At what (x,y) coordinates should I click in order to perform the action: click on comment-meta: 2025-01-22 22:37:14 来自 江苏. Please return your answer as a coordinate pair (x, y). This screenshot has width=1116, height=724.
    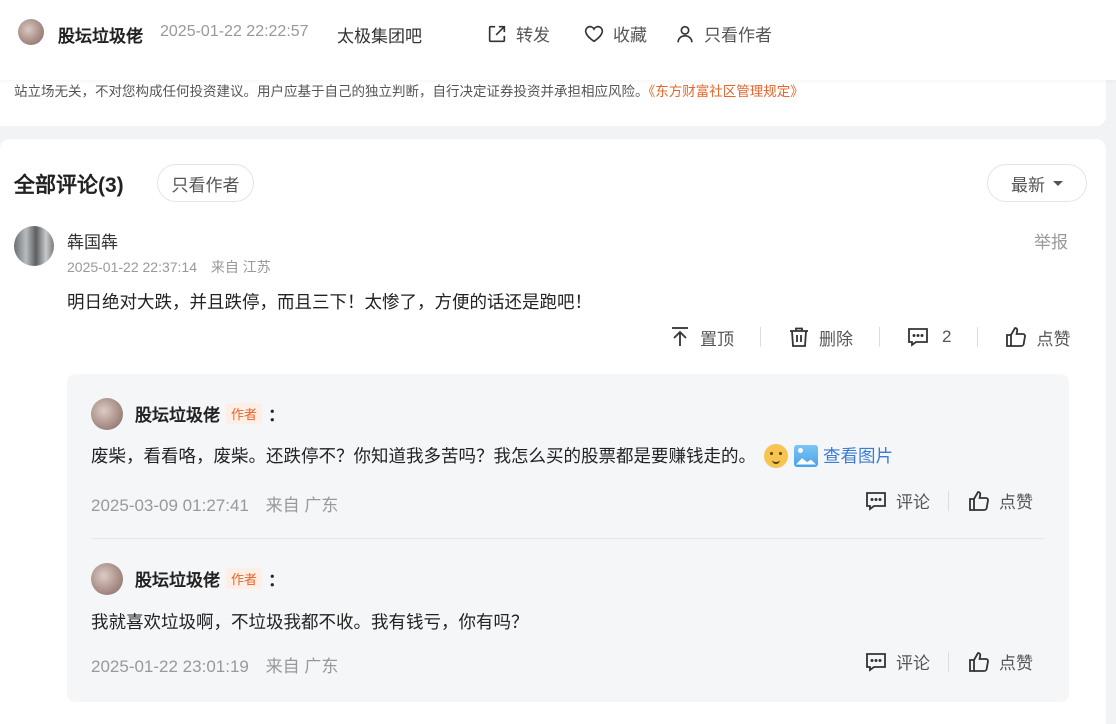
    Looking at the image, I should click on (169, 267).